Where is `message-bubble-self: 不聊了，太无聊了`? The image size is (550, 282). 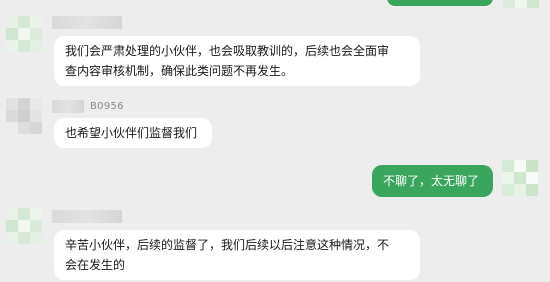
message-bubble-self: 不聊了，太无聊了 is located at coordinates (432, 181).